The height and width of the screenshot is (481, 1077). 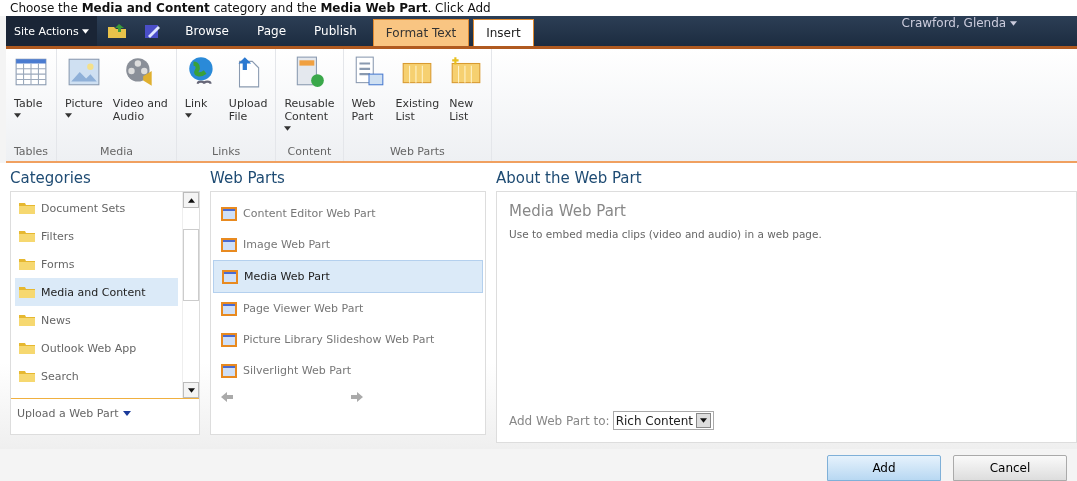 What do you see at coordinates (116, 152) in the screenshot?
I see `group-label: Media` at bounding box center [116, 152].